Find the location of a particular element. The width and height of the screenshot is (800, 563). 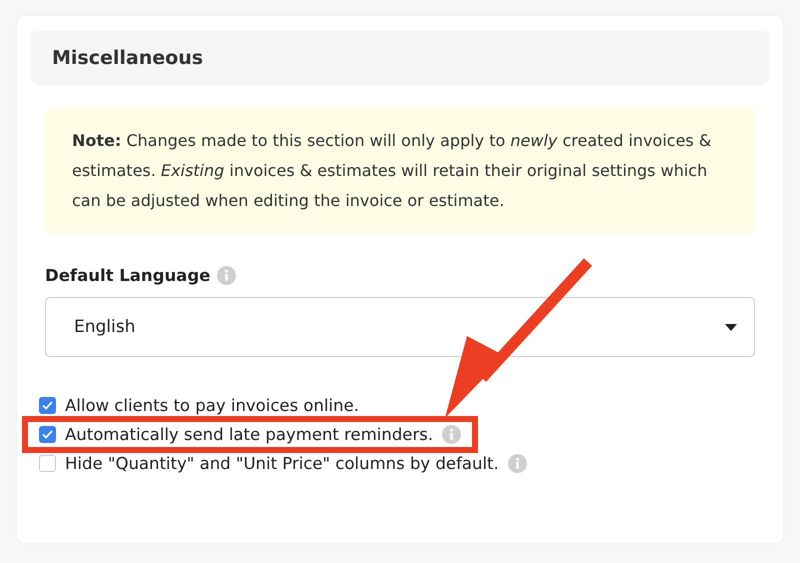

field-label: Default Language is located at coordinates (127, 275).